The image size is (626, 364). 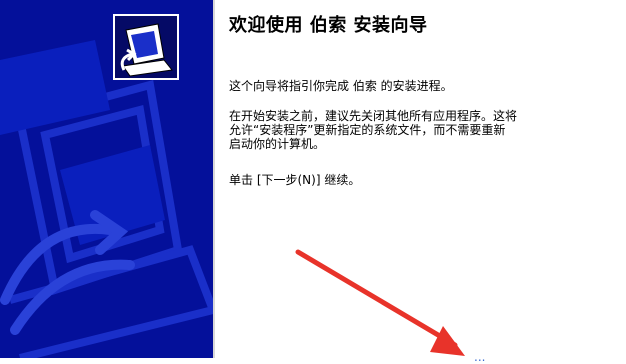 I want to click on intro-text: 这个向导将指引你完成 伯索 的安装进程。, so click(x=341, y=86).